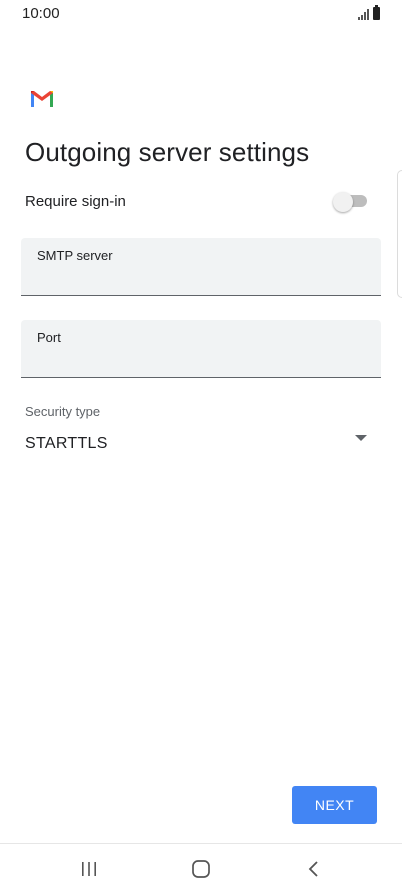  What do you see at coordinates (376, 12) in the screenshot?
I see `battery-icon` at bounding box center [376, 12].